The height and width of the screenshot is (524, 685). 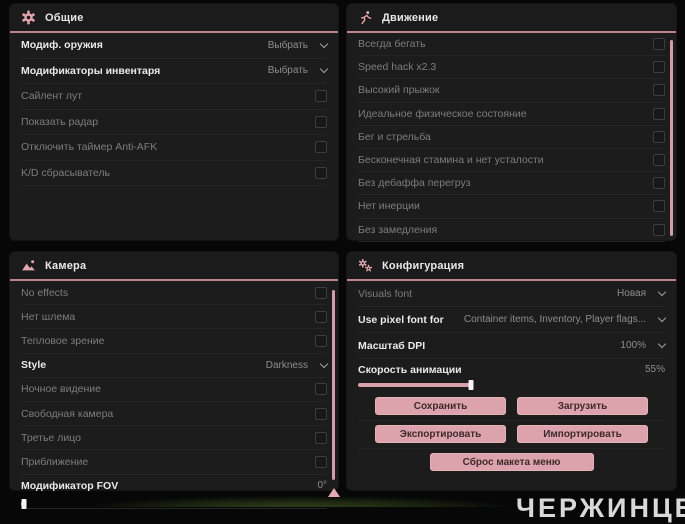 I want to click on slider-value: 55%, so click(x=654, y=369).